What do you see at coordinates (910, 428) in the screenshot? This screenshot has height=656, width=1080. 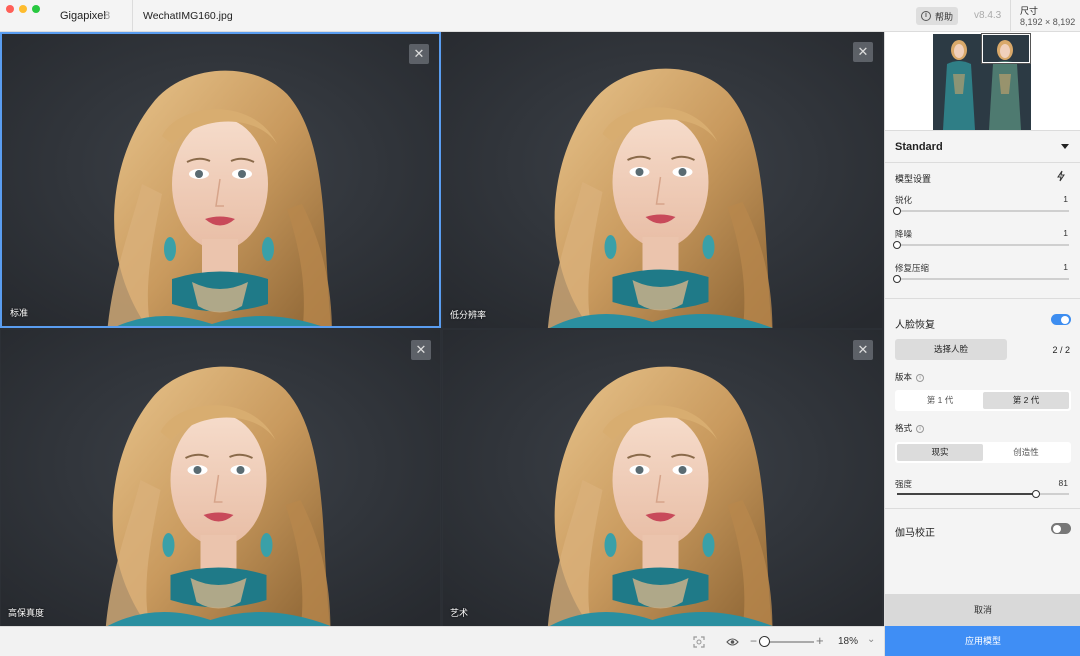 I see `style-title: 格式 i` at bounding box center [910, 428].